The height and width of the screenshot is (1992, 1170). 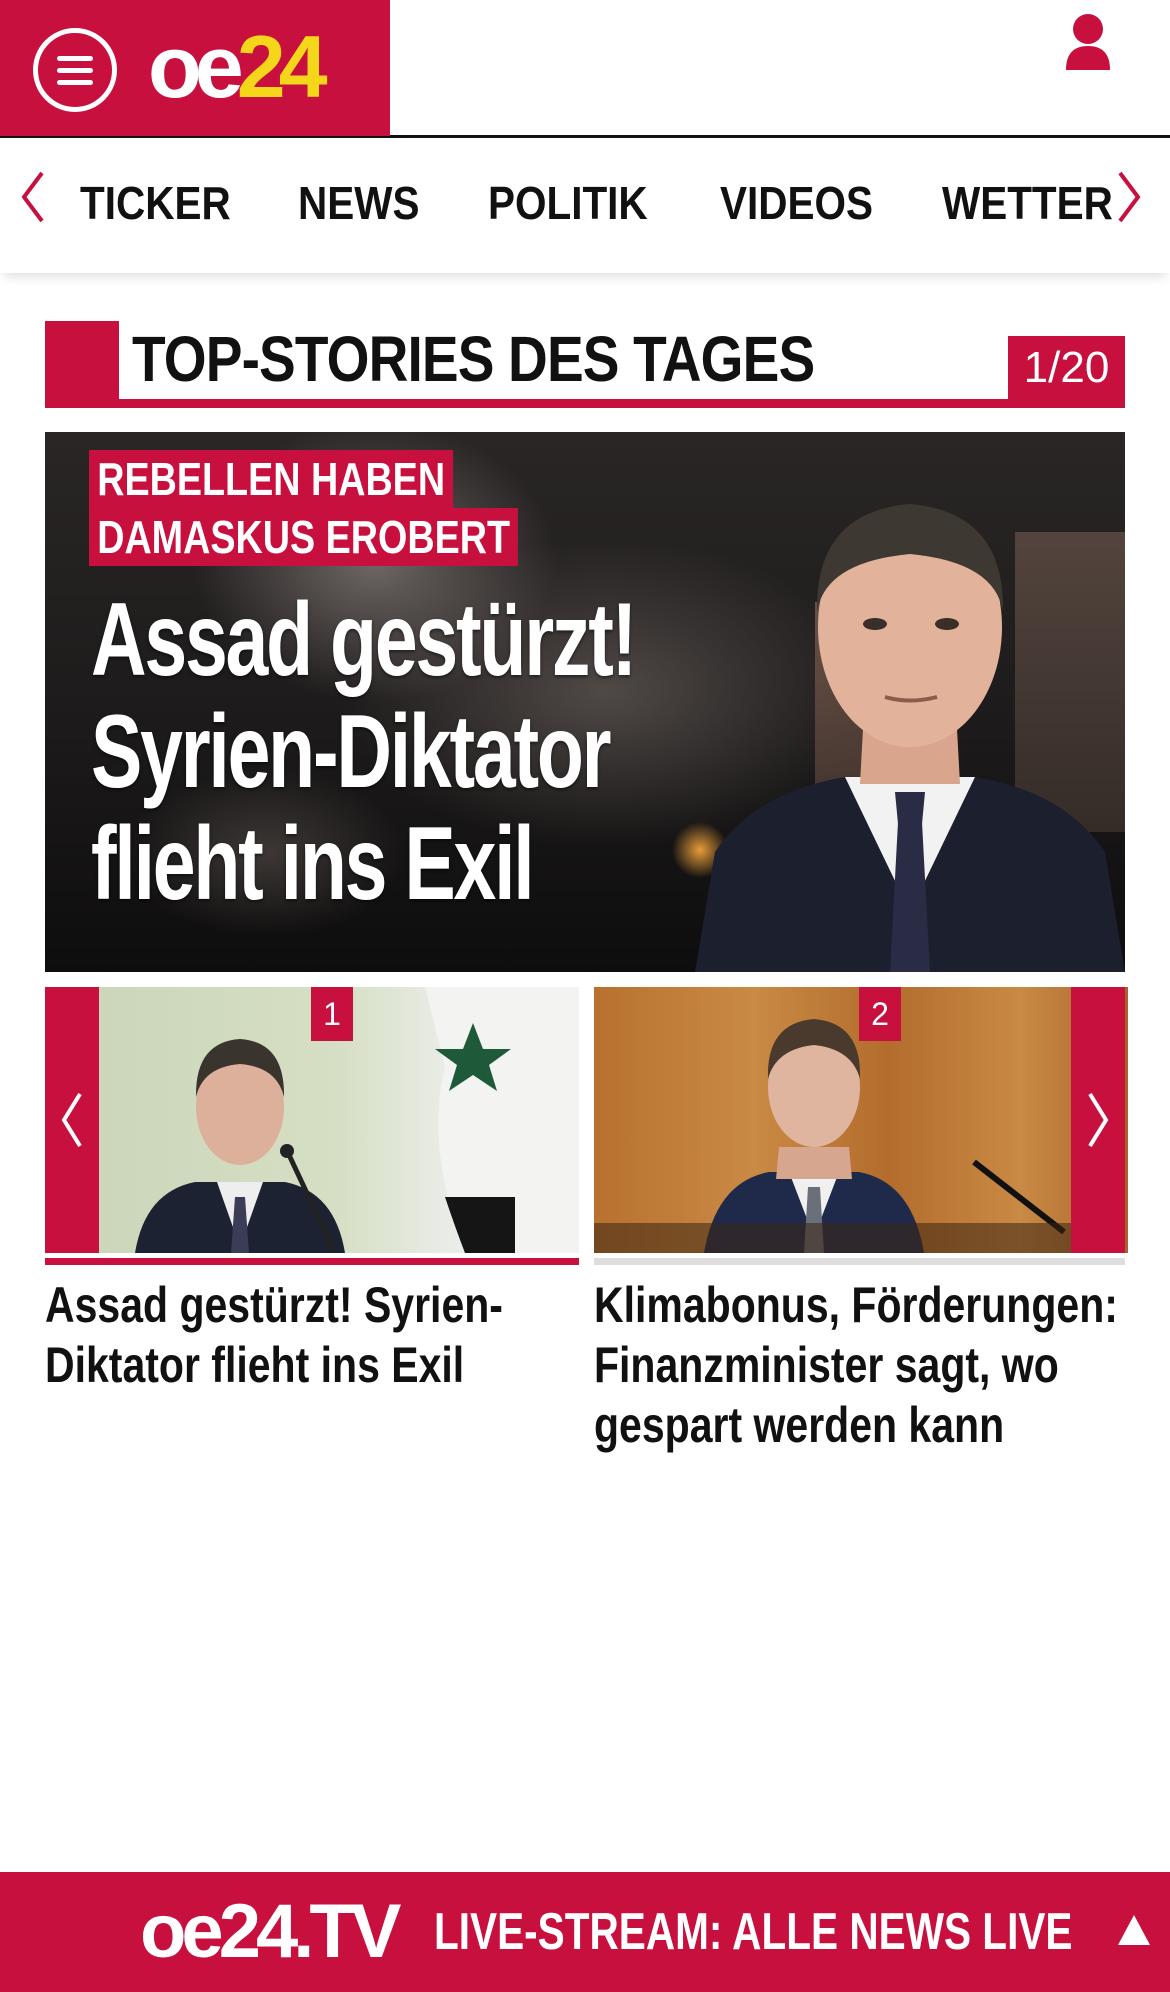 I want to click on brand-block: oe24, so click(x=195, y=68).